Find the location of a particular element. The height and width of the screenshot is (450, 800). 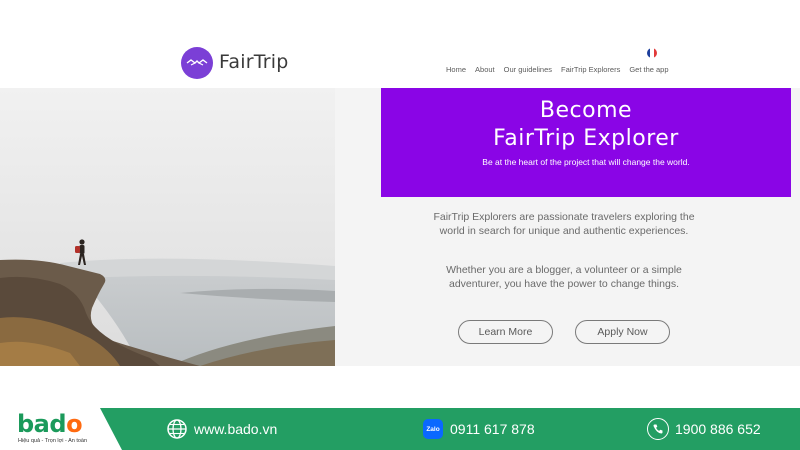

bado-tagline: Hiệu quả - Trọn lợi - An toàn is located at coordinates (53, 441).